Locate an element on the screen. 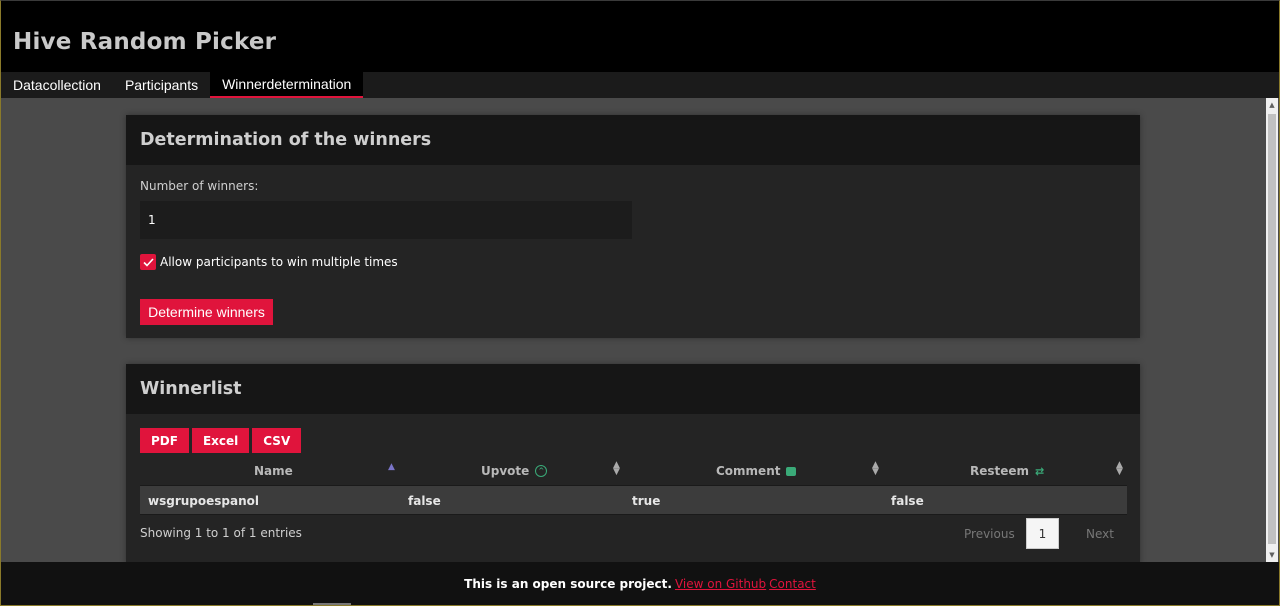  col-name-label: Name is located at coordinates (273, 471).